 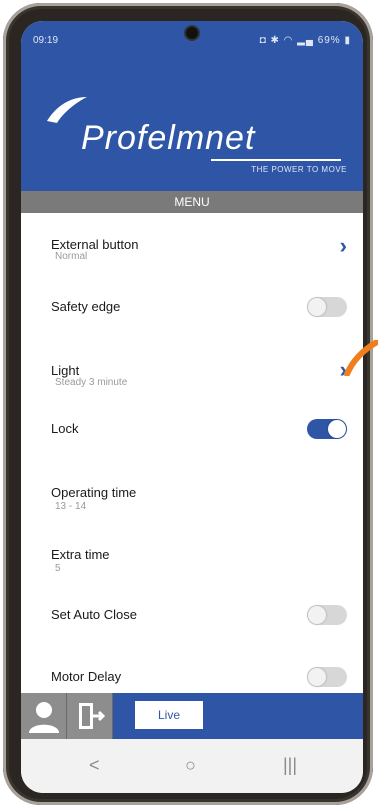 I want to click on notification-icon: ◘, so click(x=263, y=40).